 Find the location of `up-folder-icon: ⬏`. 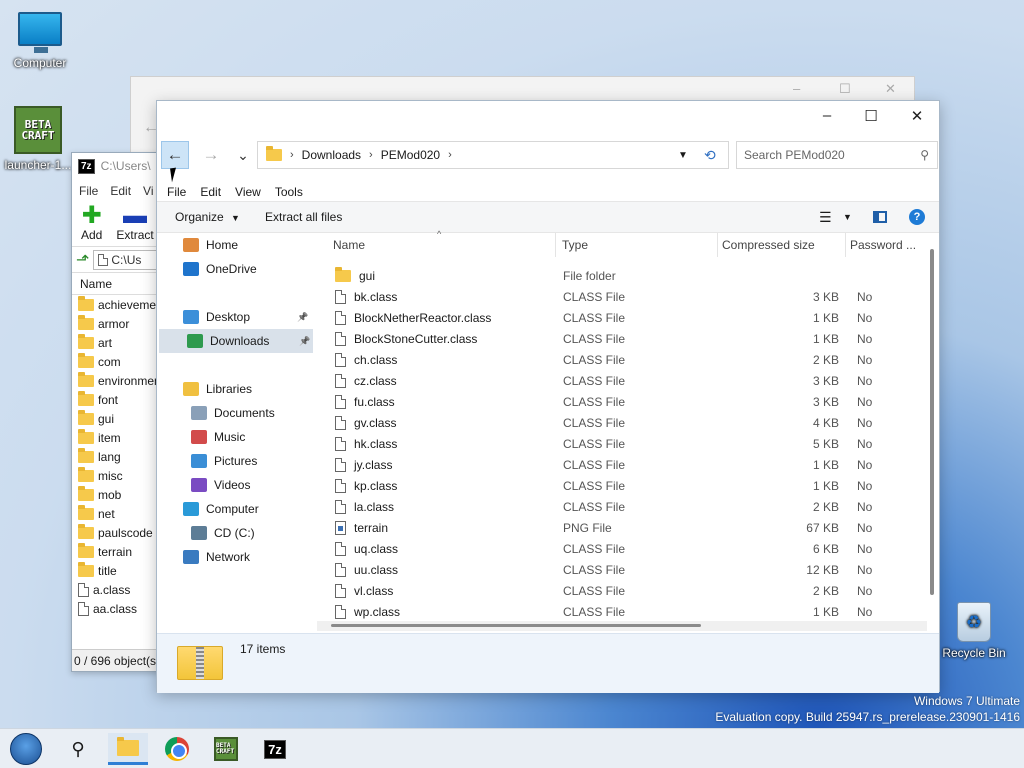

up-folder-icon: ⬏ is located at coordinates (82, 260).